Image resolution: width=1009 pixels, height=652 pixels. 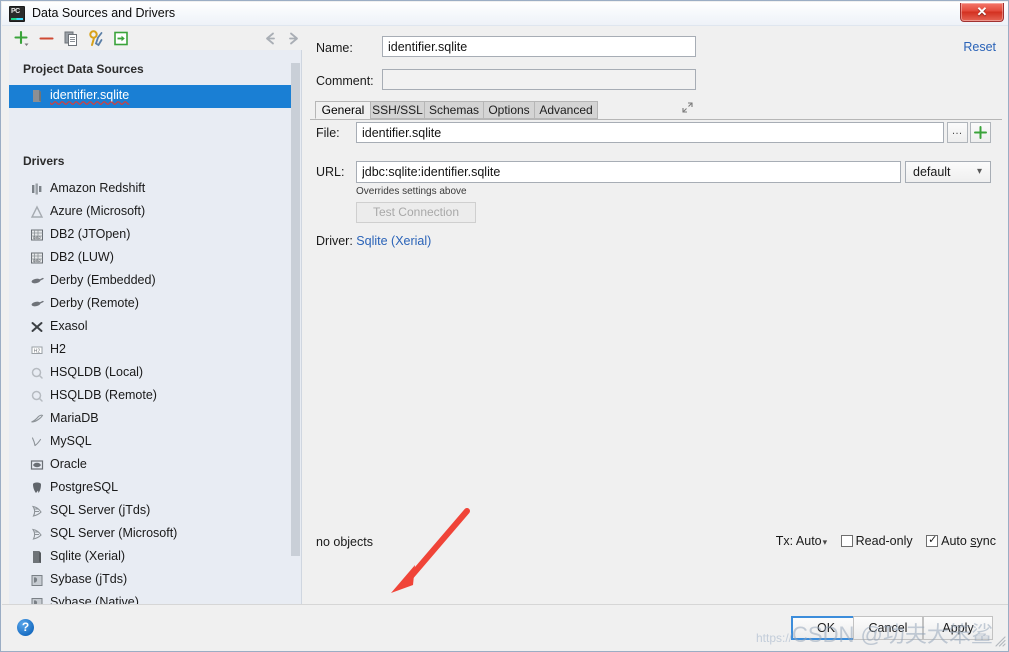 What do you see at coordinates (150, 96) in the screenshot?
I see `tree-item-identifier-sqlite: identifier.sqlite` at bounding box center [150, 96].